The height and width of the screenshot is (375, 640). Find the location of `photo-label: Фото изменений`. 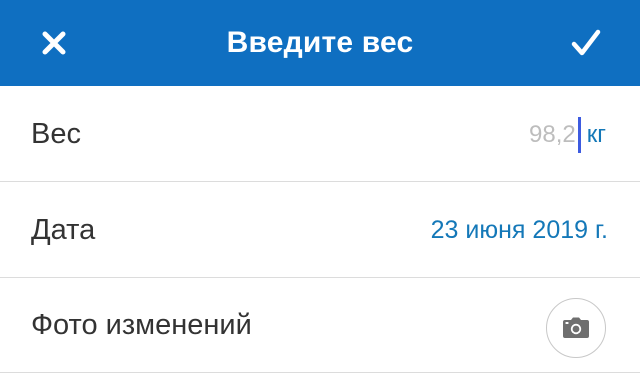

photo-label: Фото изменений is located at coordinates (141, 324).